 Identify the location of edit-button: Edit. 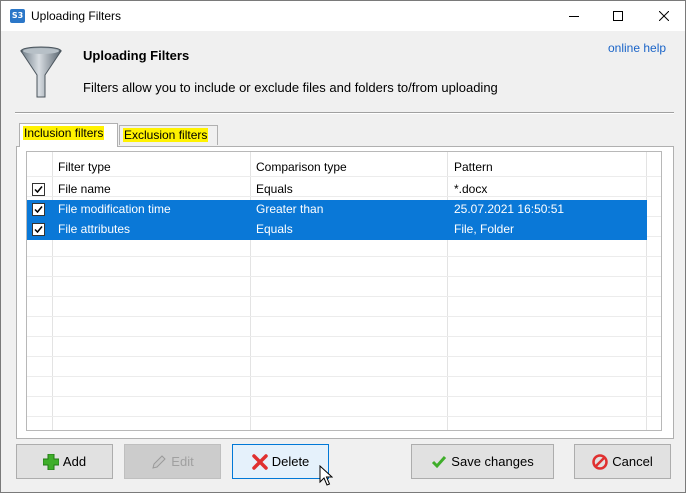
(172, 461).